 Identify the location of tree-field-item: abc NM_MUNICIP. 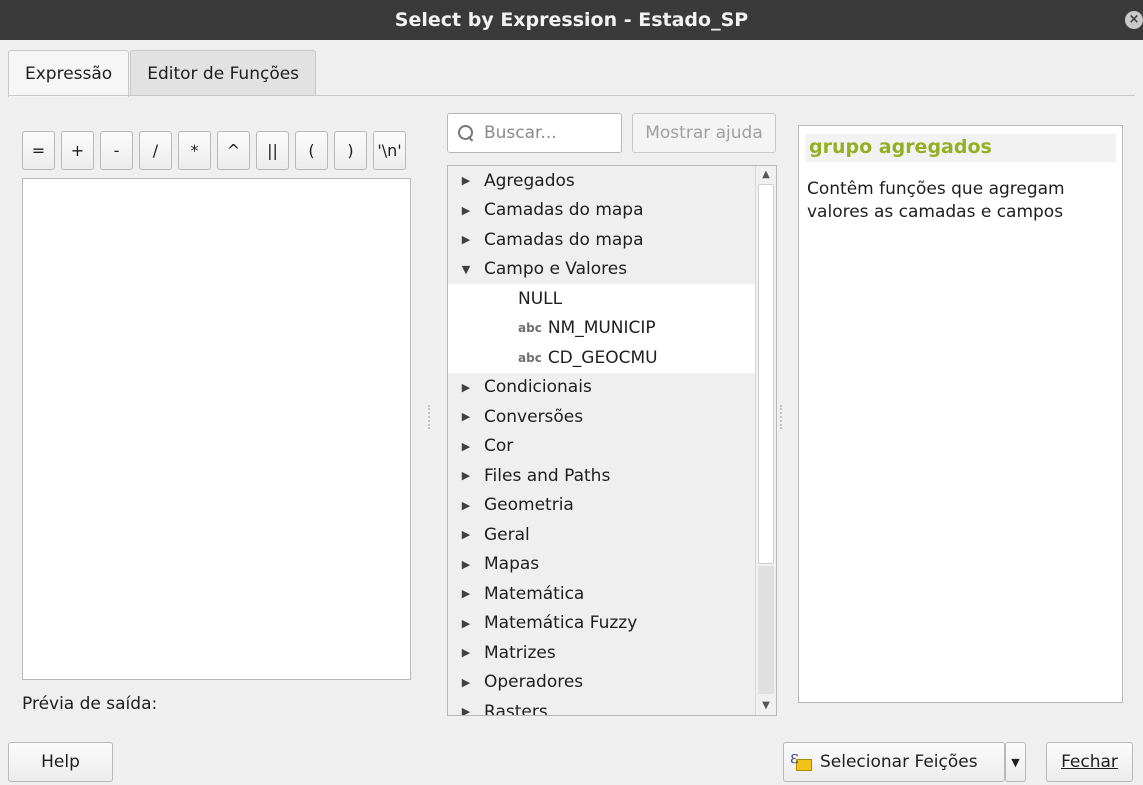
(602, 328).